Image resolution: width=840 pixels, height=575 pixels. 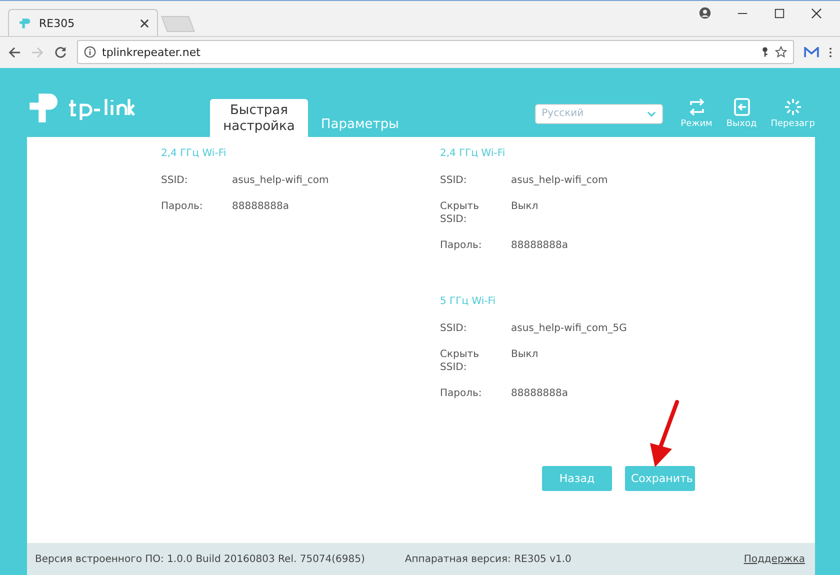 I want to click on action-button: Назад, so click(x=577, y=478).